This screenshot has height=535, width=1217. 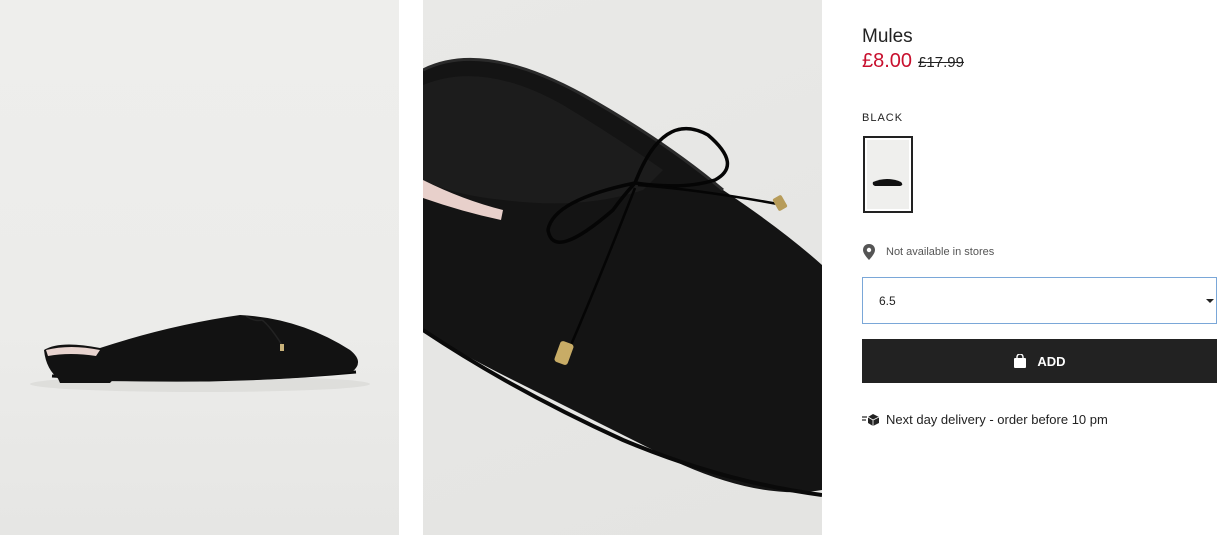 I want to click on delivery-box-icon, so click(x=871, y=419).